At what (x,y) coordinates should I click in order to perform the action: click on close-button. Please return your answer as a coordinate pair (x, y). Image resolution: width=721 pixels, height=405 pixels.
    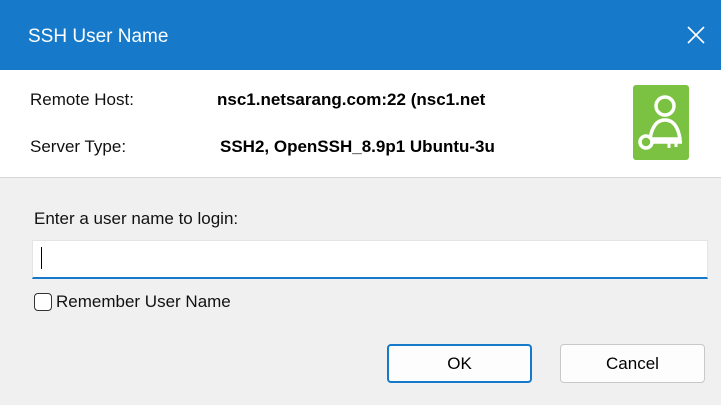
    Looking at the image, I should click on (696, 35).